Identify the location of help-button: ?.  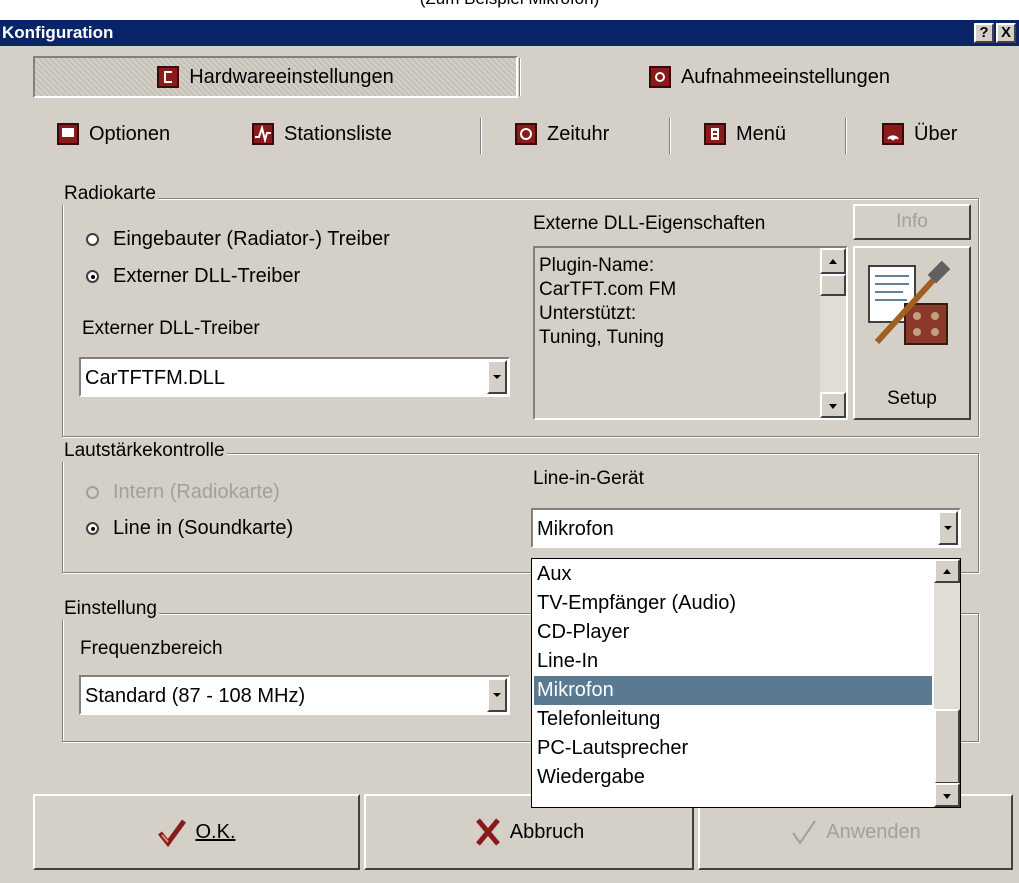
(984, 33).